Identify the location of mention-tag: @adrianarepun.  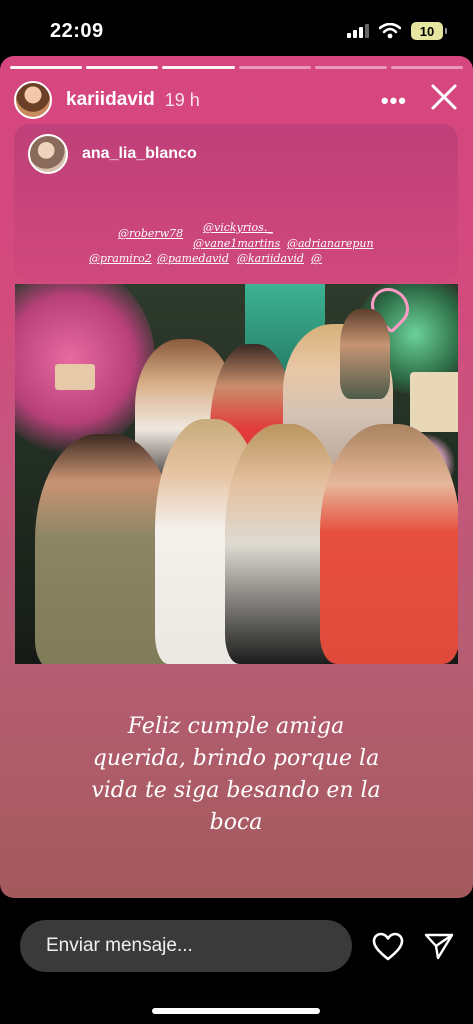
(330, 243).